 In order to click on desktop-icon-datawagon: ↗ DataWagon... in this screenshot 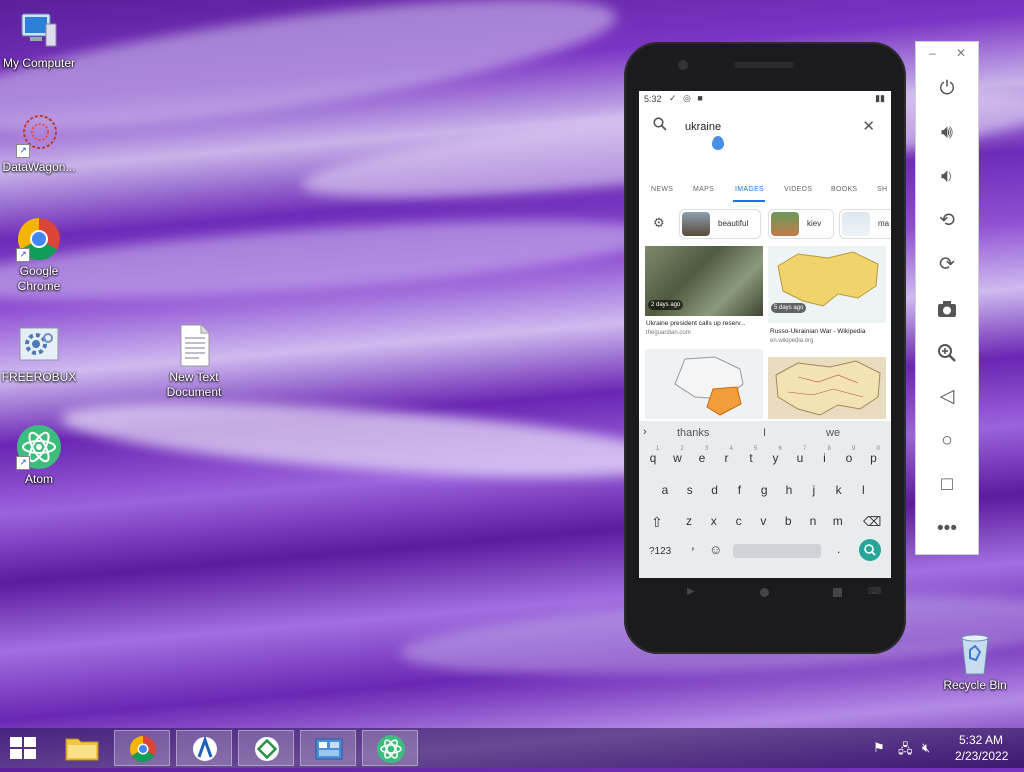, I will do `click(40, 143)`.